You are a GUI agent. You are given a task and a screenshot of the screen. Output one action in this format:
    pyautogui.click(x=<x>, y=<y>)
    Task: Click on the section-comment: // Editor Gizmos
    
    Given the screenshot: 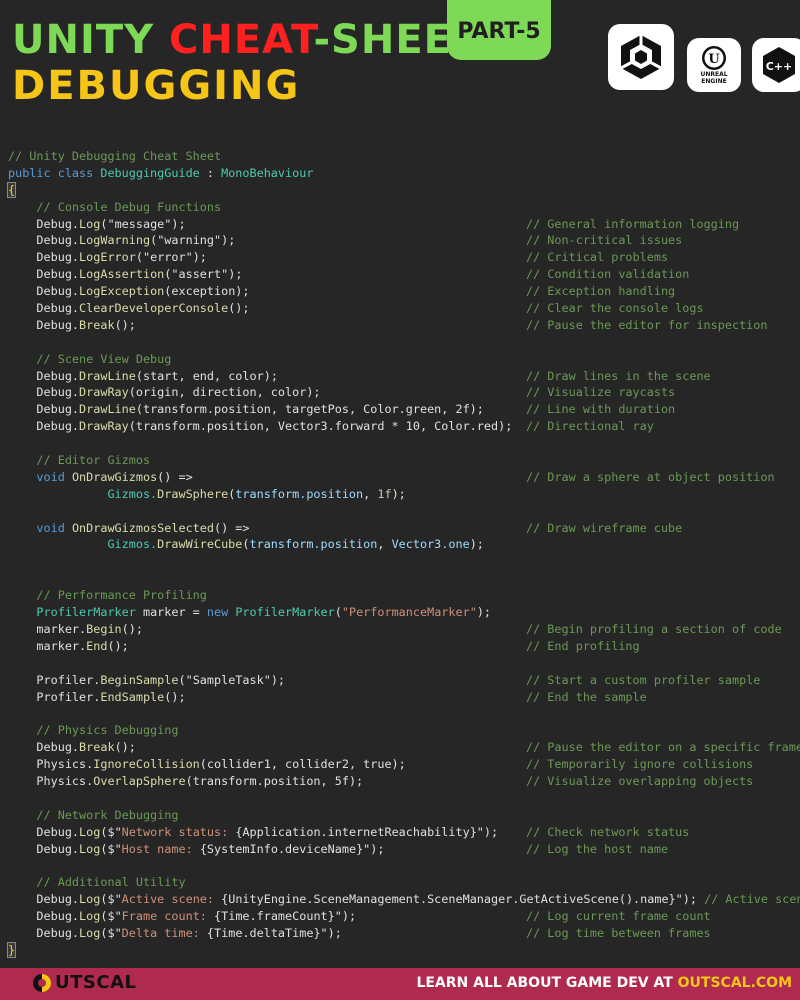 What is the action you would take?
    pyautogui.click(x=93, y=460)
    